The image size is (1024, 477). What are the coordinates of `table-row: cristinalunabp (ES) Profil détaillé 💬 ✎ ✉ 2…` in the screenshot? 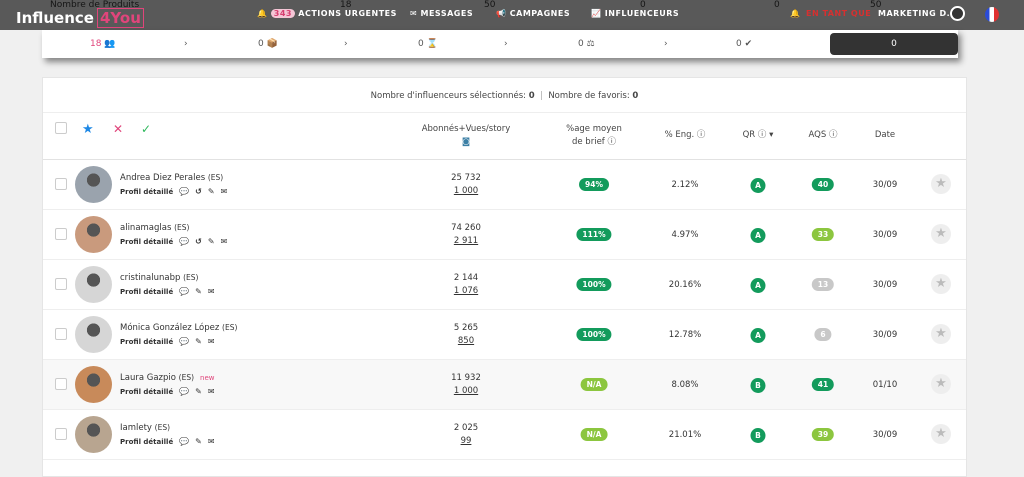 It's located at (504, 285).